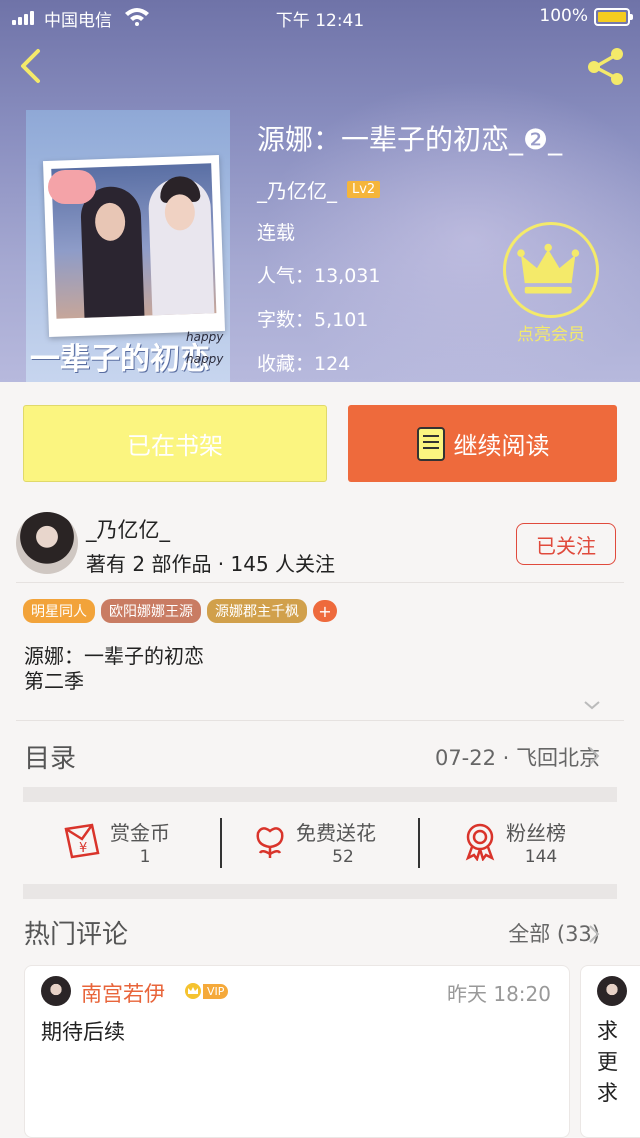  What do you see at coordinates (50, 756) in the screenshot?
I see `toc-label: 目录` at bounding box center [50, 756].